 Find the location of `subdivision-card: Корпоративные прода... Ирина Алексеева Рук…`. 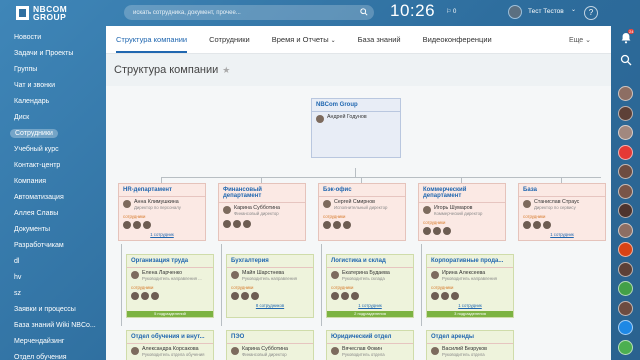

subdivision-card: Корпоративные прода... Ирина Алексеева Рук… is located at coordinates (470, 286).